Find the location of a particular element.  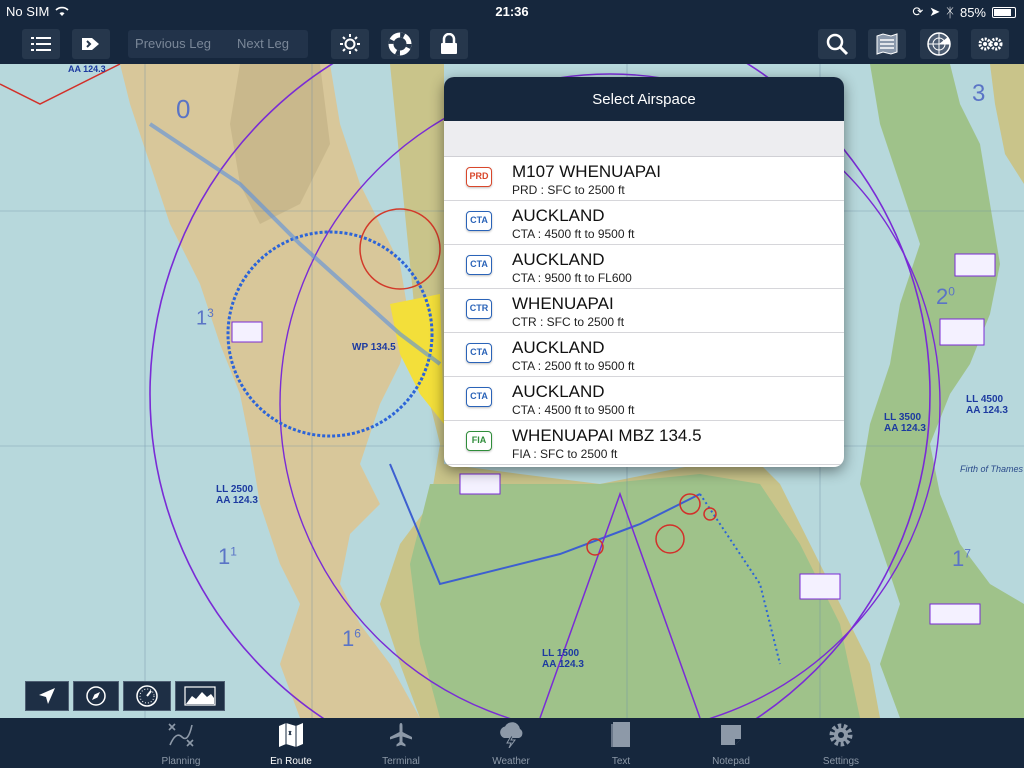

airspace-label-east: LL 3500AA 124.3 is located at coordinates (905, 423).